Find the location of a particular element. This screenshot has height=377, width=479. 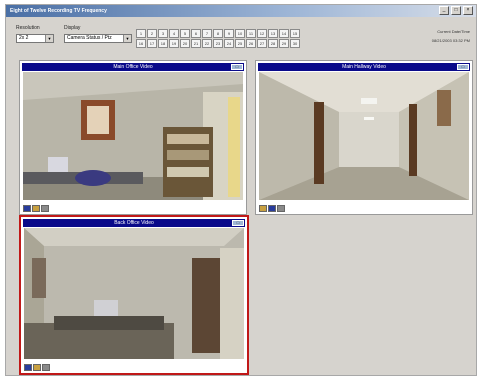

resolution-select: 2x 2 ▼ is located at coordinates (35, 38).